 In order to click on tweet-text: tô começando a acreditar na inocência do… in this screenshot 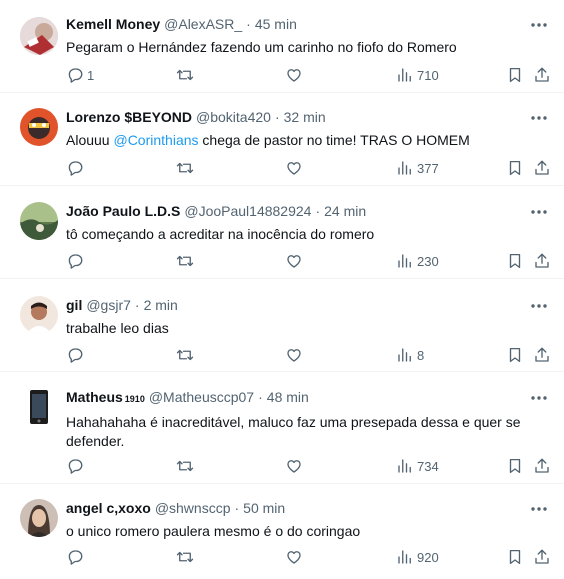, I will do `click(220, 234)`.